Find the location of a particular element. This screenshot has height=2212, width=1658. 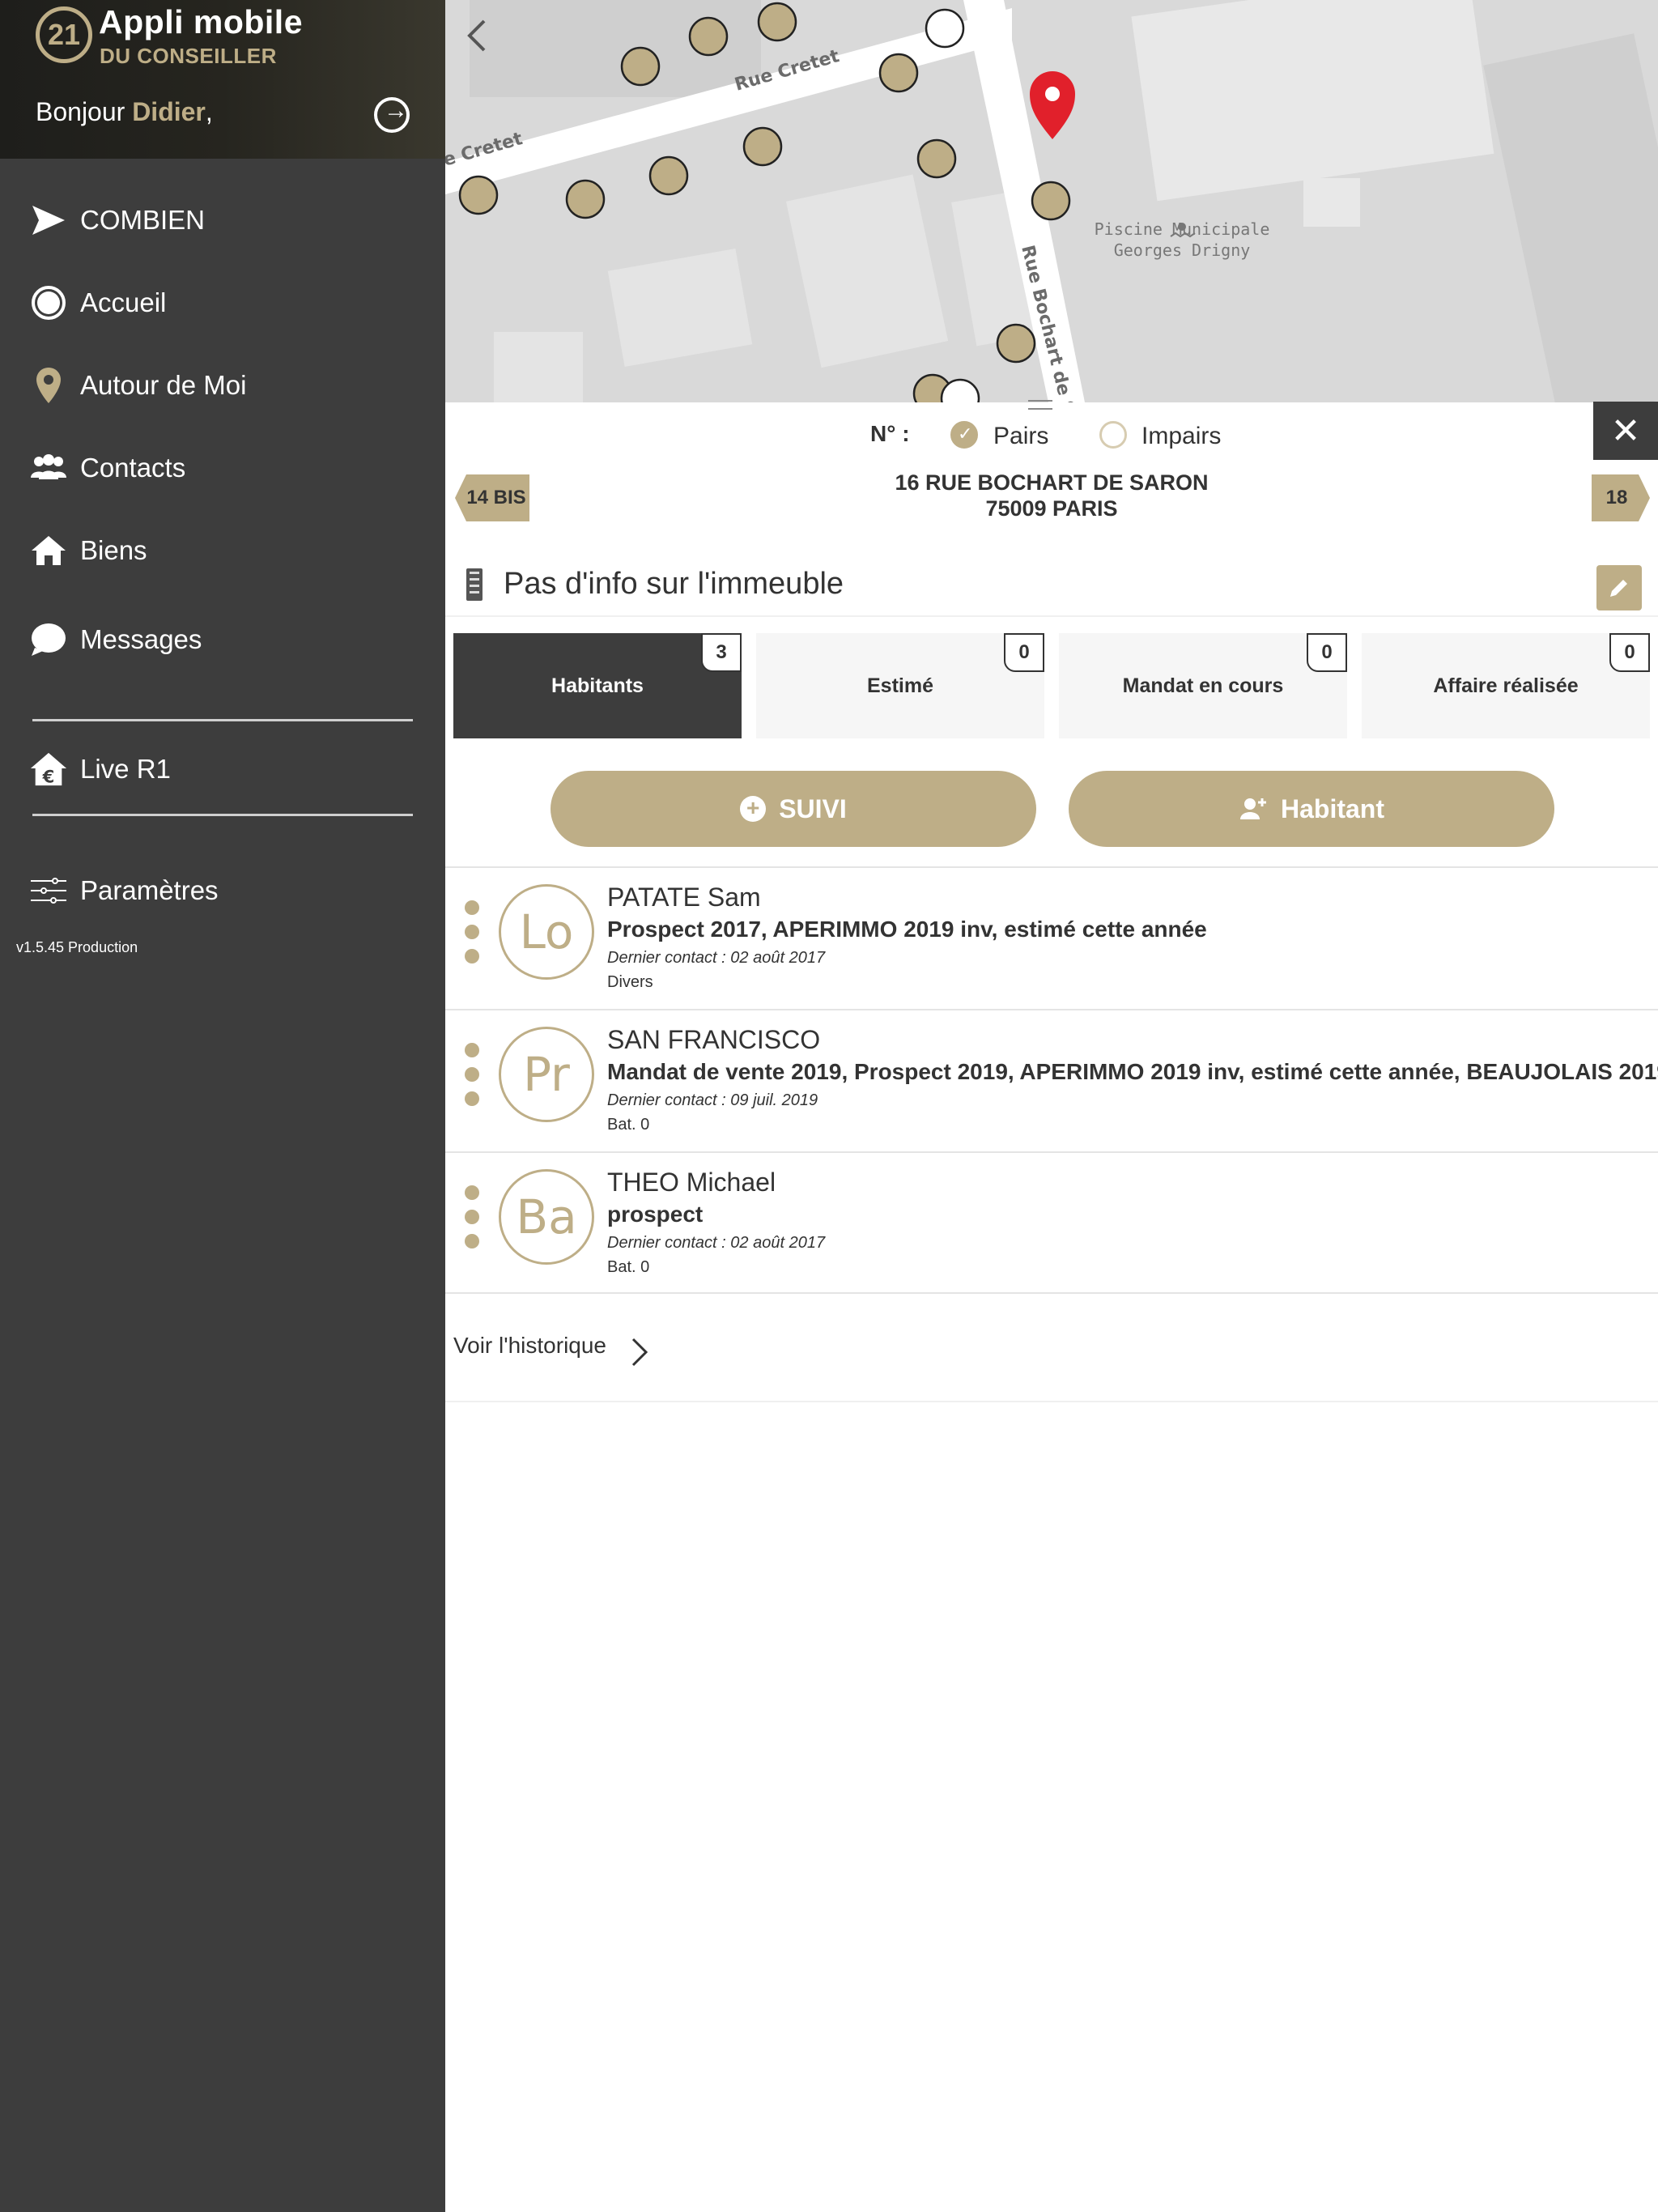

suivi-button: + SUIVI is located at coordinates (793, 809).